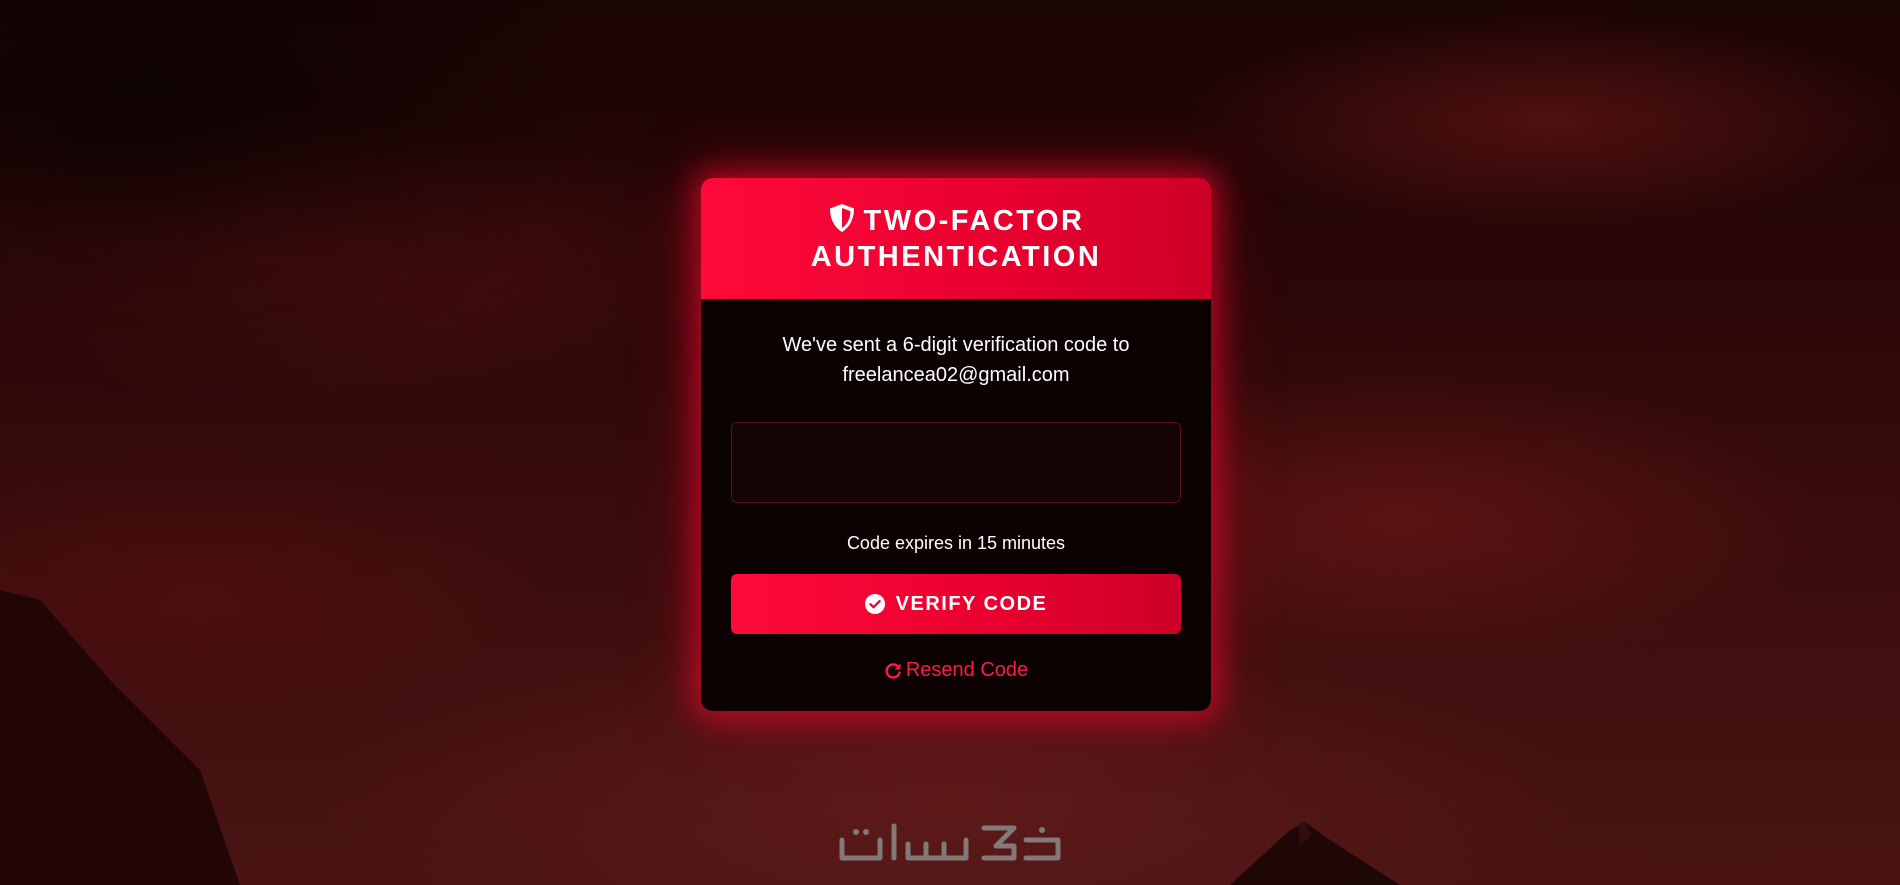 The height and width of the screenshot is (885, 1900). I want to click on resend-link-label: Resend Code, so click(967, 670).